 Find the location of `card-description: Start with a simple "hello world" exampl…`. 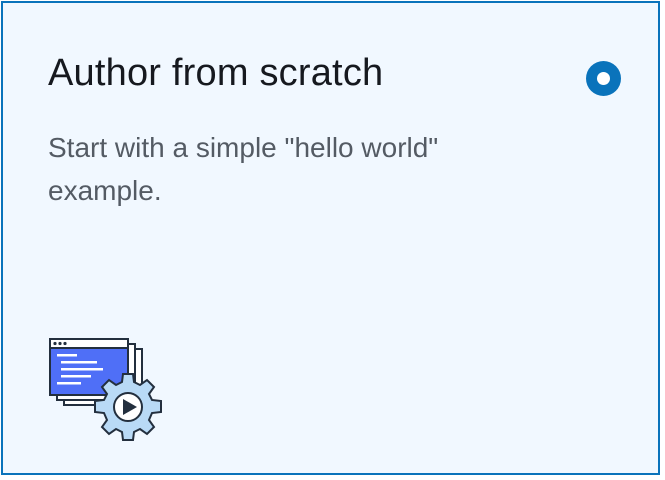

card-description: Start with a simple "hello world" exampl… is located at coordinates (243, 169).